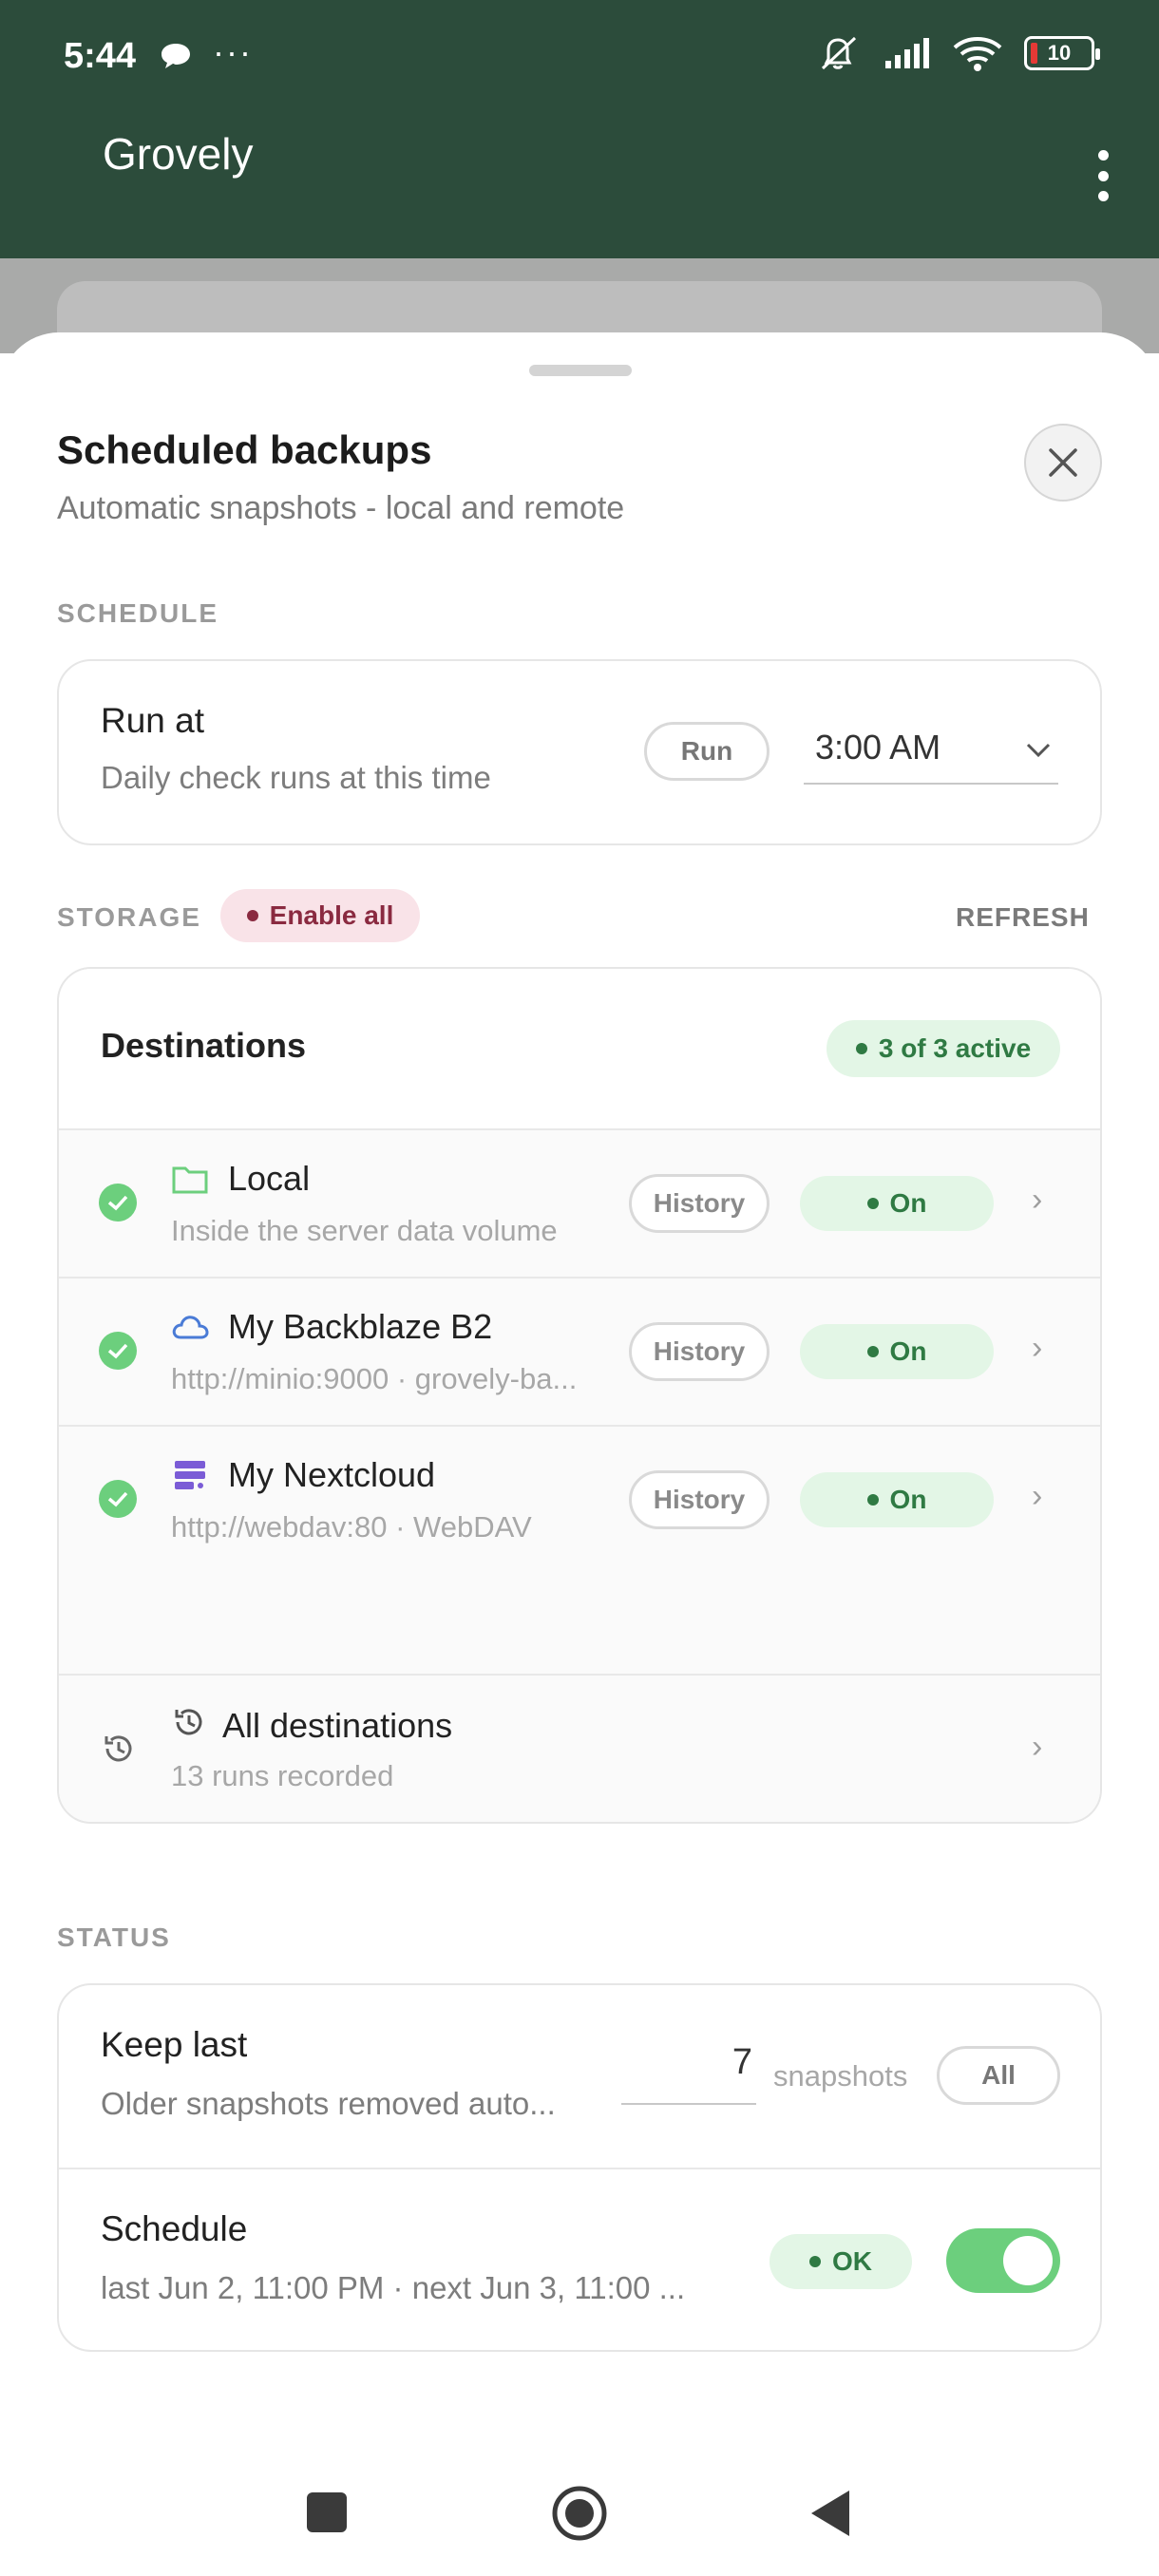 This screenshot has width=1159, height=2576. Describe the element at coordinates (244, 449) in the screenshot. I see `sheet-title: Scheduled backups` at that location.